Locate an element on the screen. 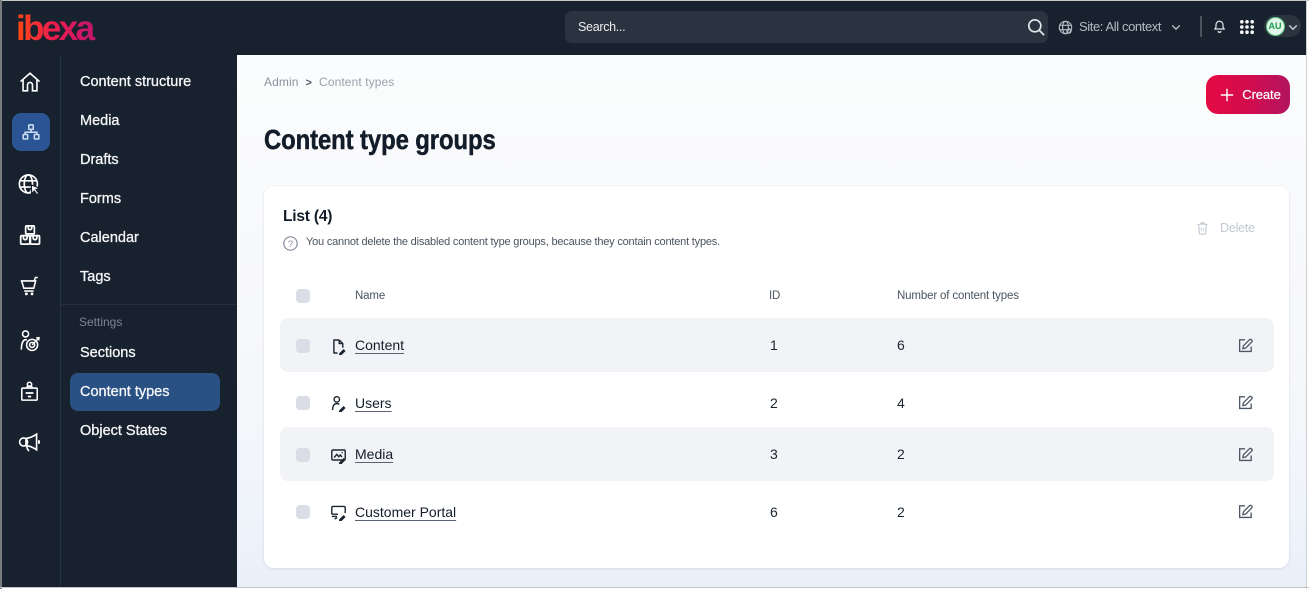 This screenshot has height=589, width=1309. svg-text: ibexa is located at coordinates (56, 30).